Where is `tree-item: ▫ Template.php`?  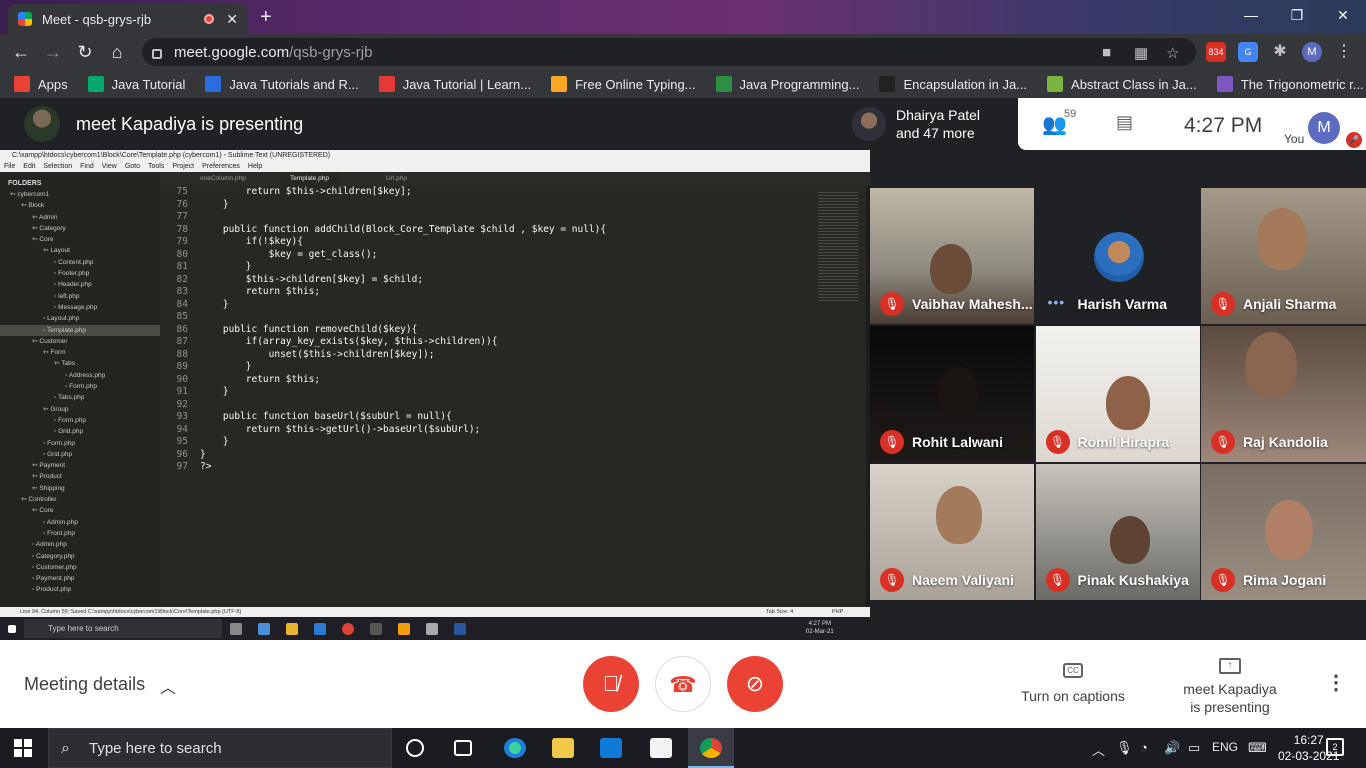
tree-item: ▫ Template.php is located at coordinates (80, 330).